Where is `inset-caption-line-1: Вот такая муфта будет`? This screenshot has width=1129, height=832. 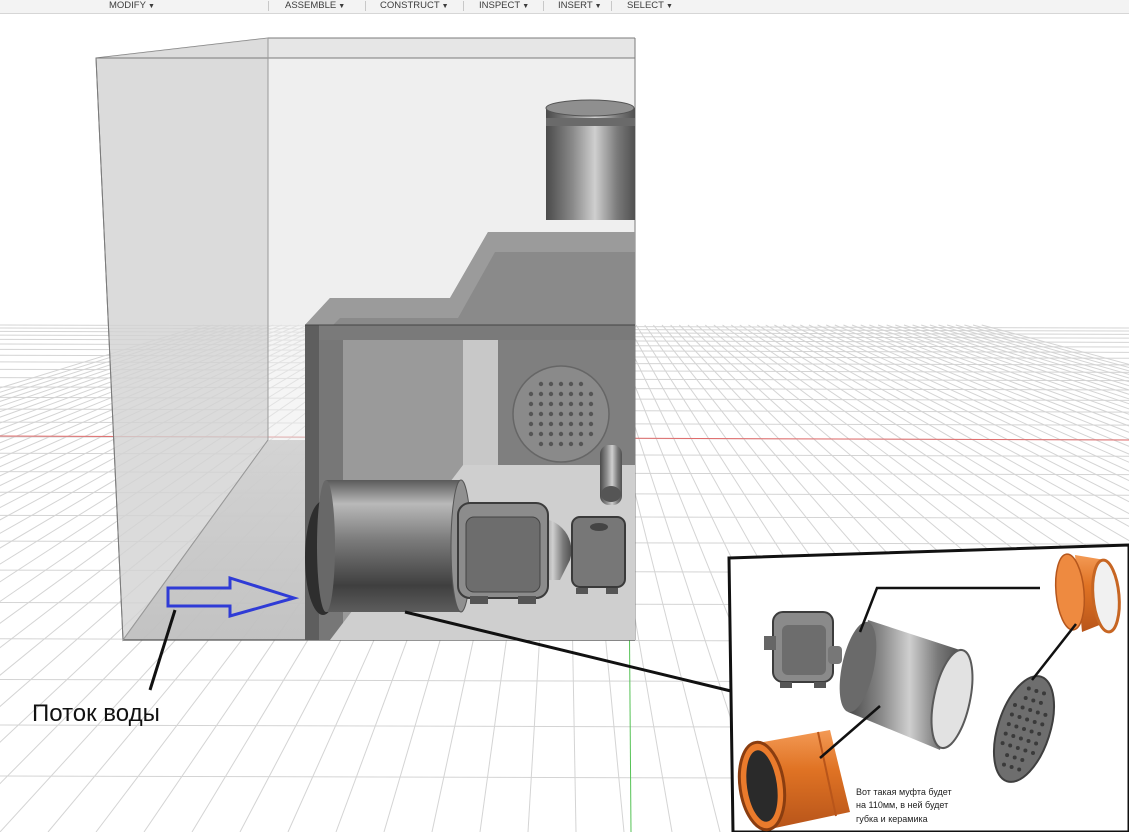
inset-caption-line-1: Вот такая муфта будет is located at coordinates (904, 792).